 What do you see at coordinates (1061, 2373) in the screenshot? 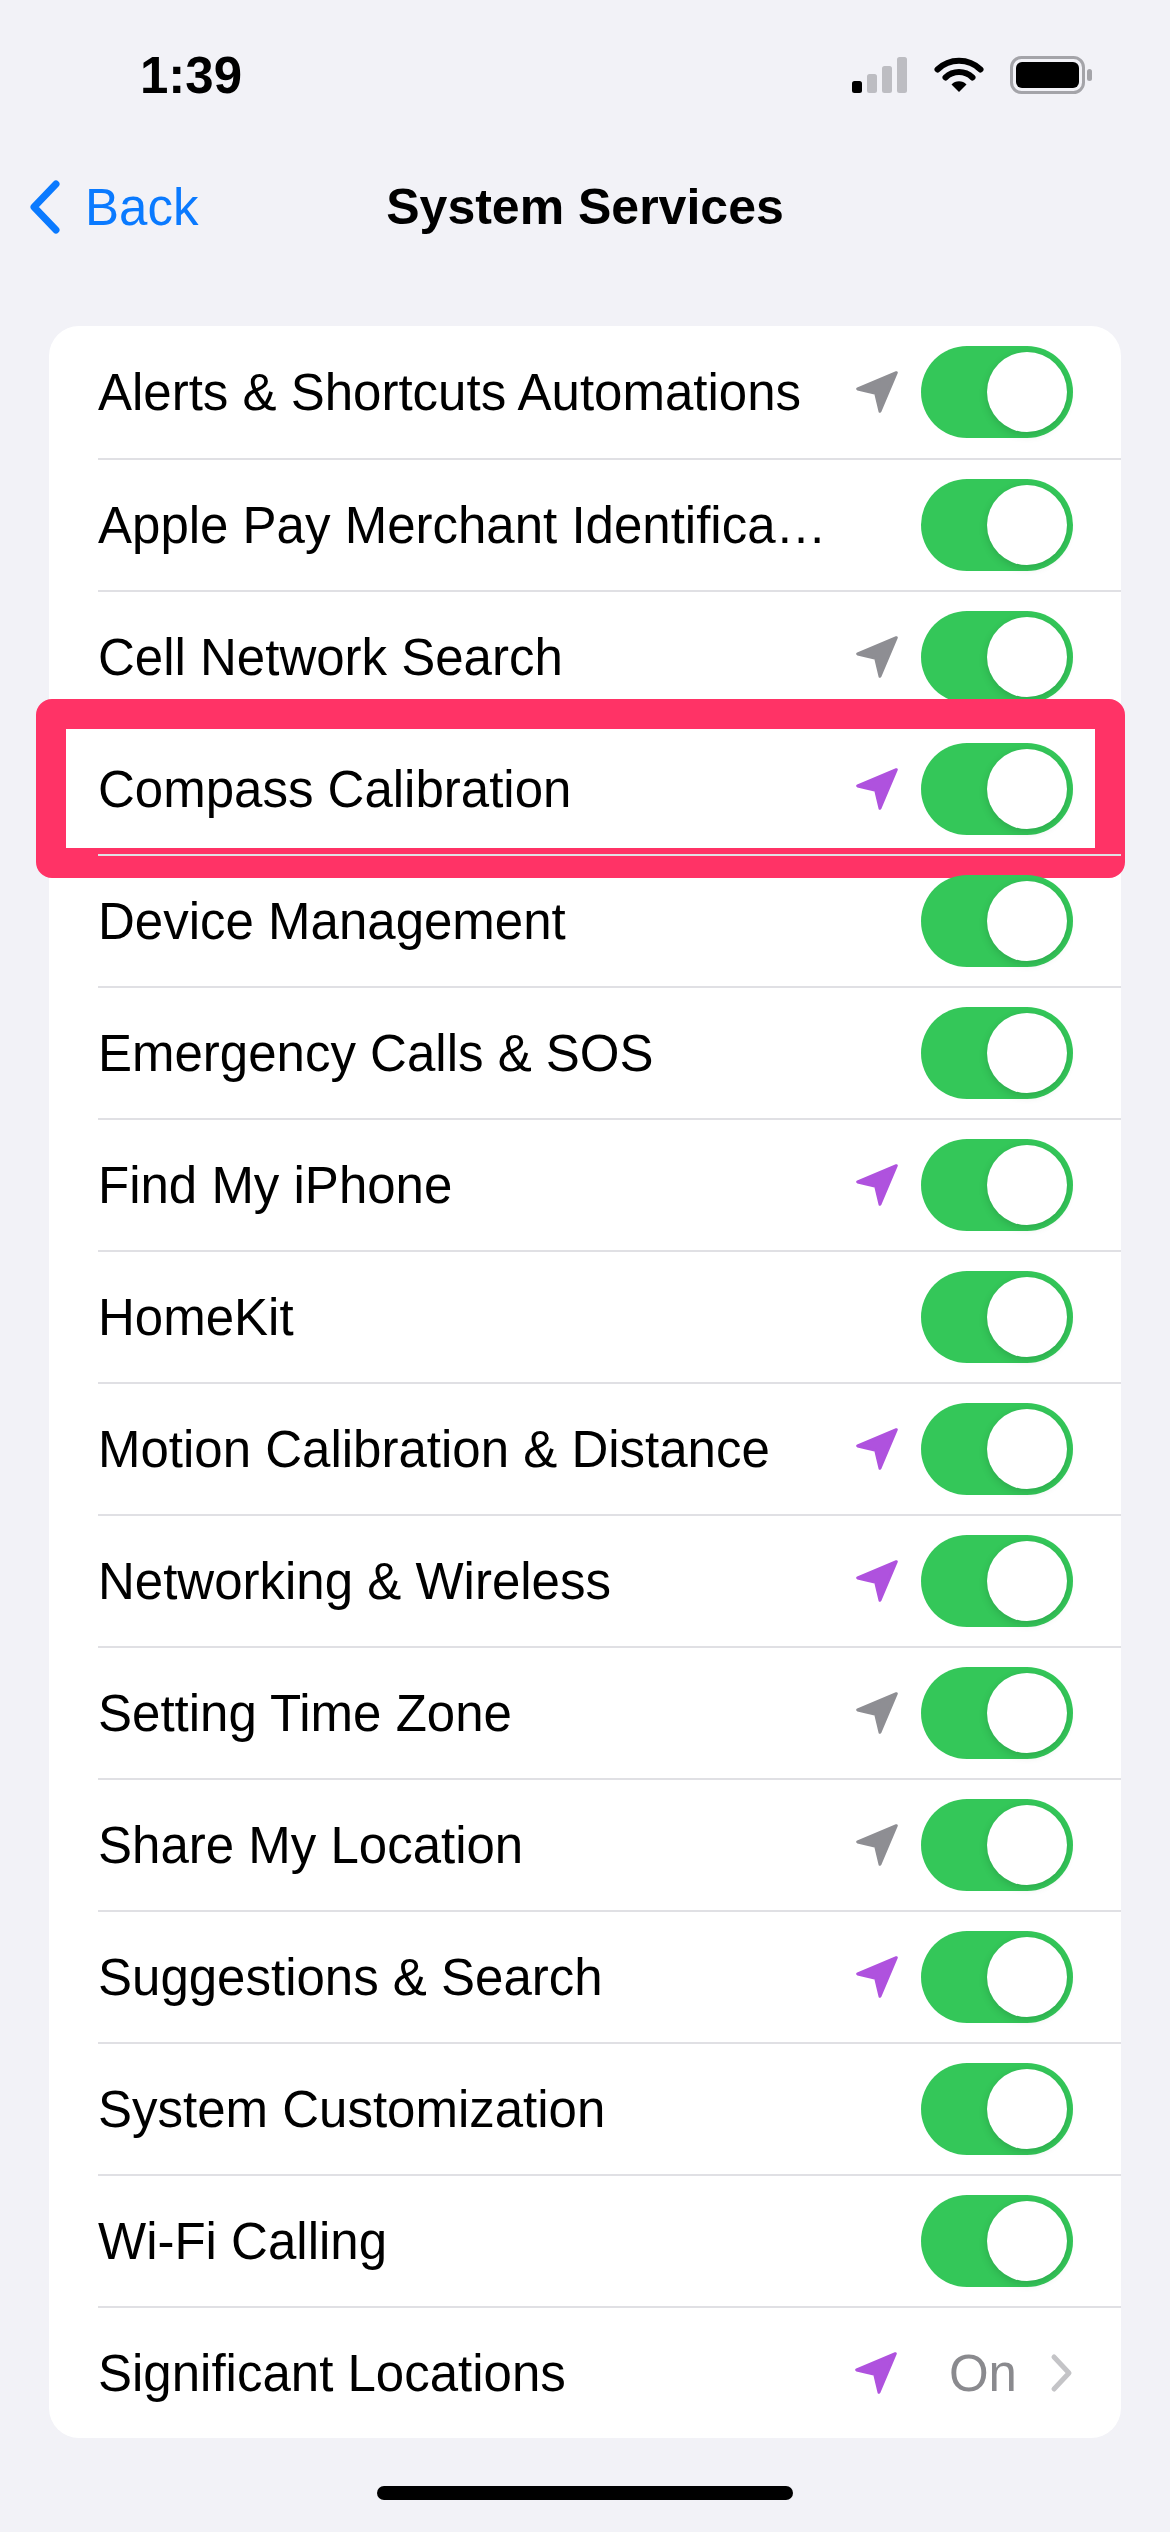
I see `chevron-right-icon` at bounding box center [1061, 2373].